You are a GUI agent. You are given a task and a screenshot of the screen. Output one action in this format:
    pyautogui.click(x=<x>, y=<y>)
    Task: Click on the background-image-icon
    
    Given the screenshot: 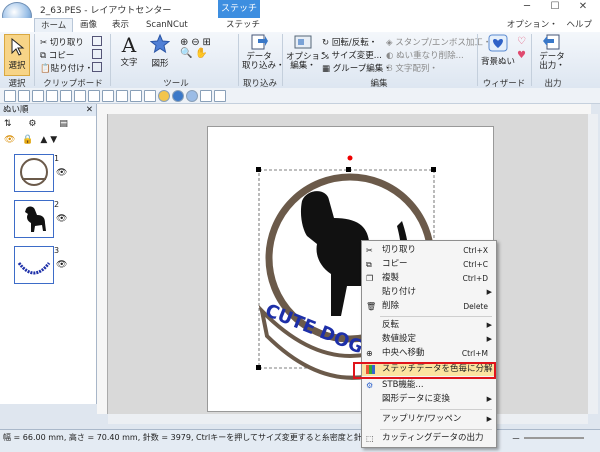 What is the action you would take?
    pyautogui.click(x=206, y=96)
    